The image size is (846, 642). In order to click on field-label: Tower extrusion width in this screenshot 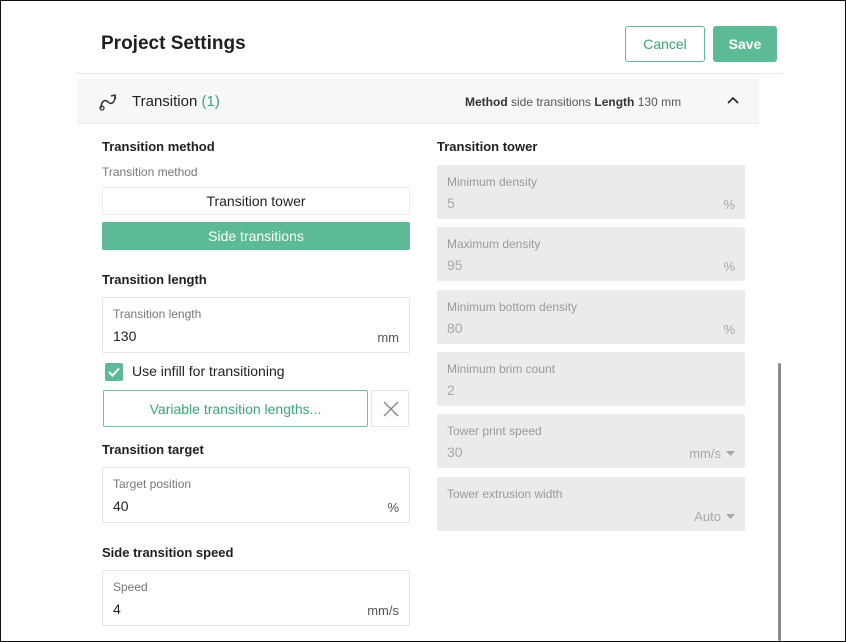, I will do `click(505, 494)`.